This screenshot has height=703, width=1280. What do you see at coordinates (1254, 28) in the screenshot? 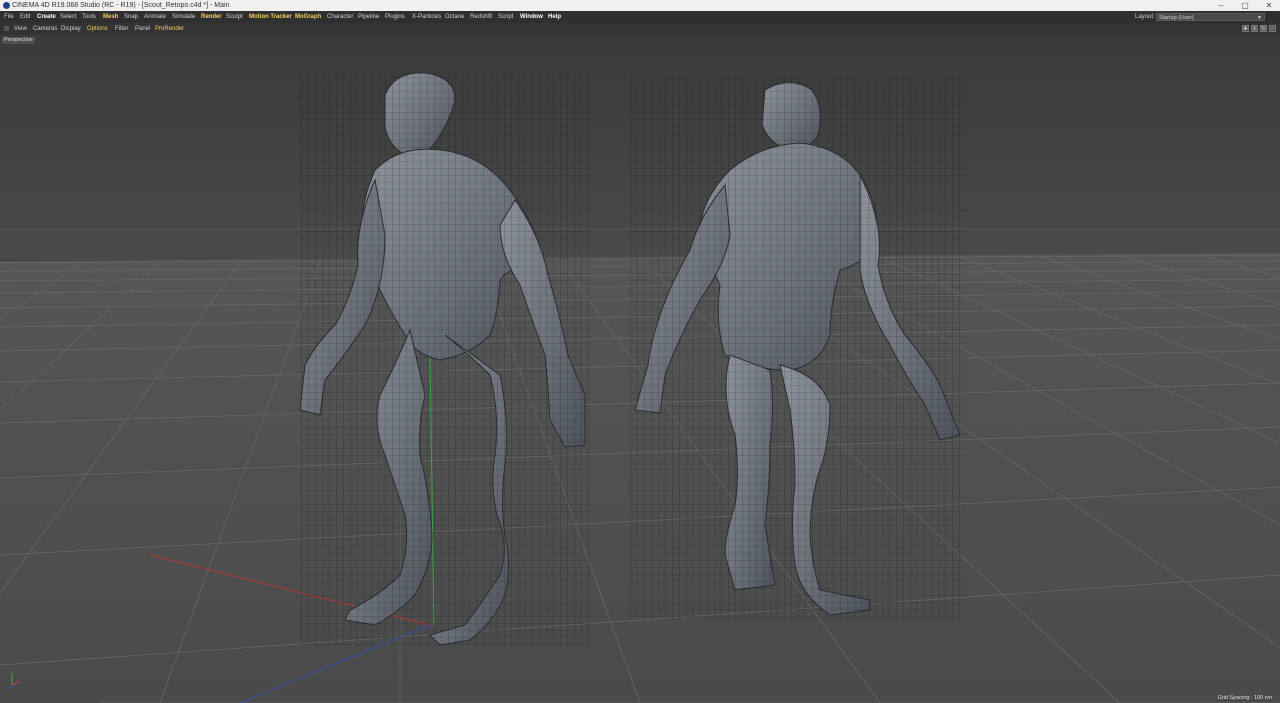
I see `zoom-view-icon: ⇕` at bounding box center [1254, 28].